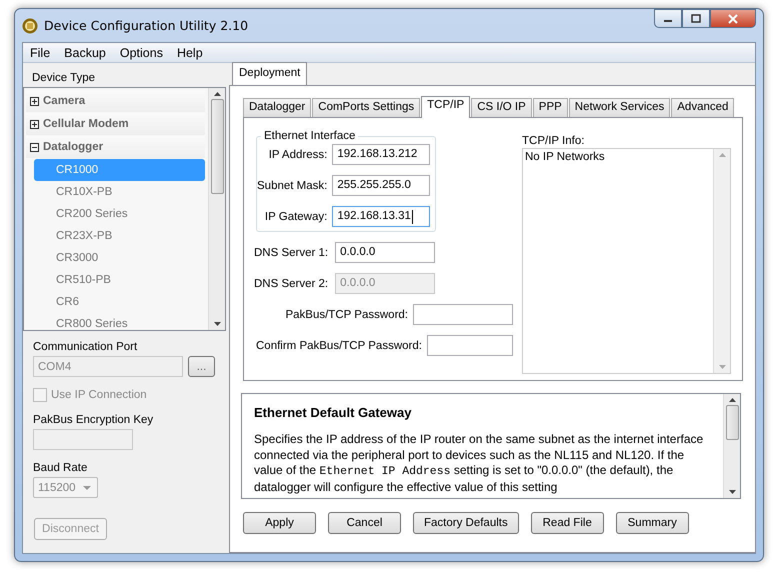 This screenshot has height=579, width=780. Describe the element at coordinates (364, 523) in the screenshot. I see `action-button: Cancel` at that location.